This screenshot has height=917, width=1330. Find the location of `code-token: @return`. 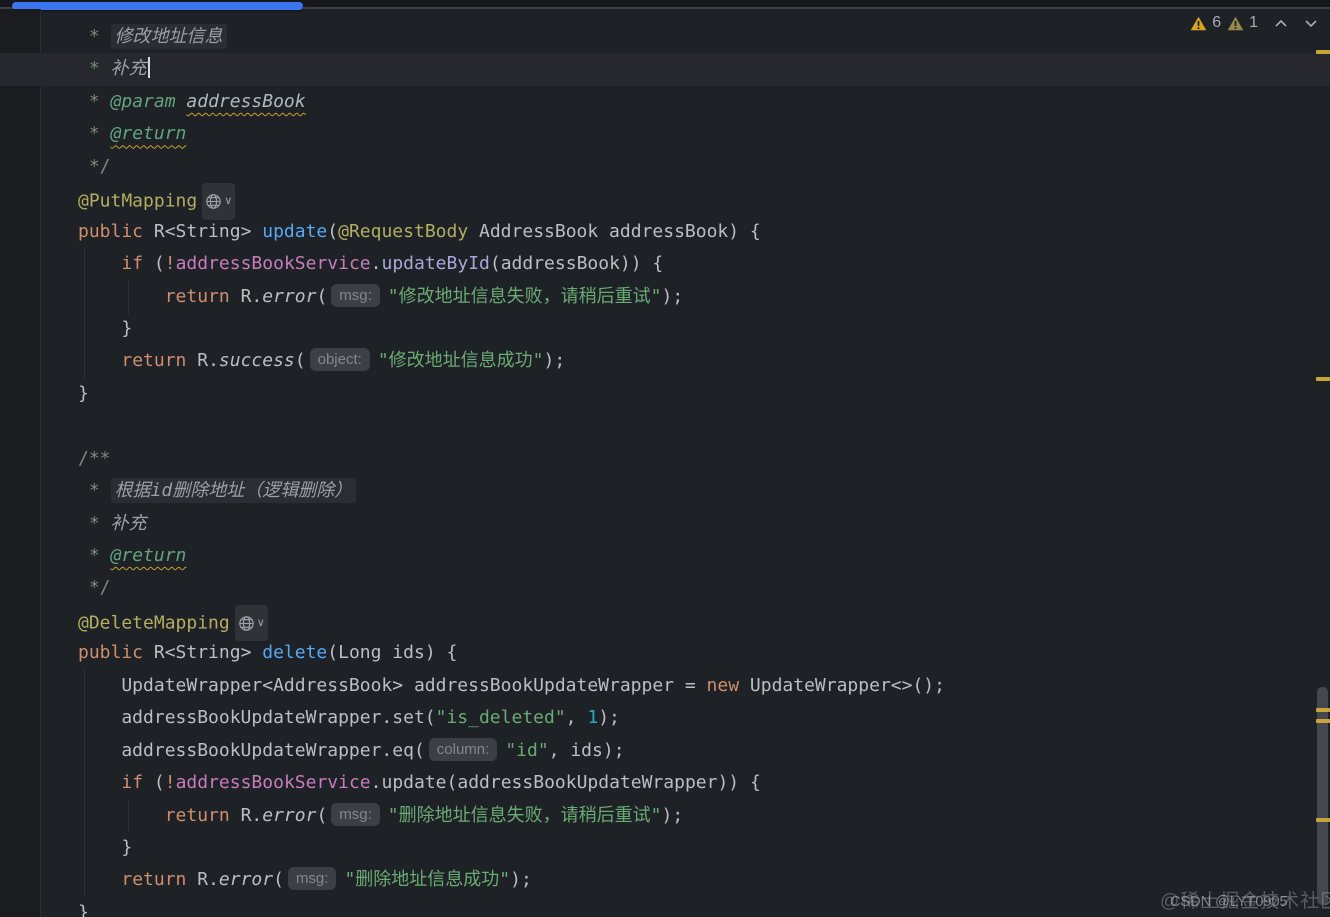

code-token: @return is located at coordinates (148, 555).